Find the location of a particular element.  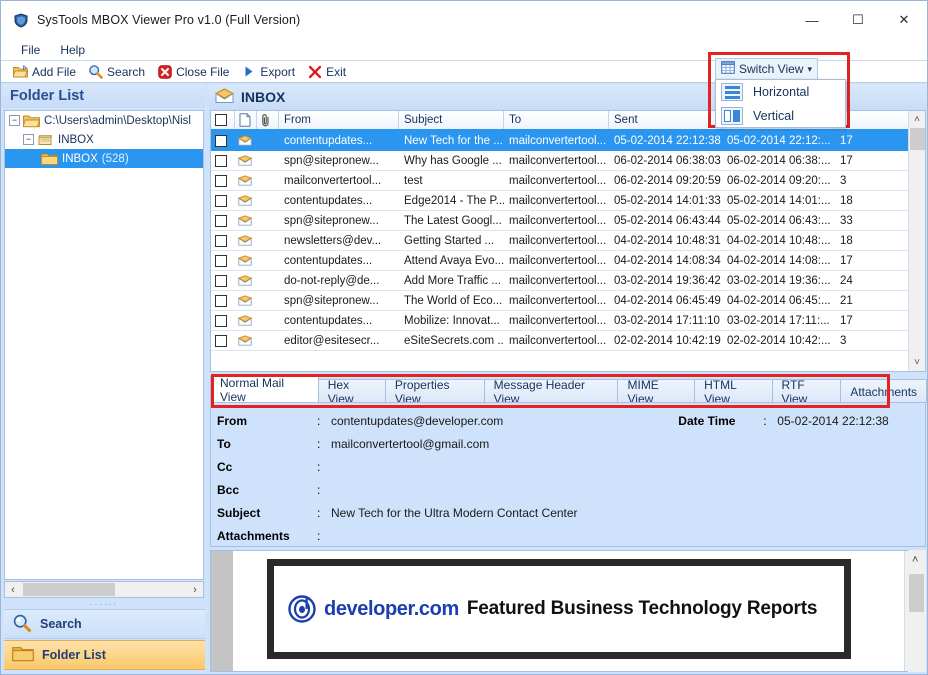

switch-view-option-horizontal: Horizontal is located at coordinates (780, 92).